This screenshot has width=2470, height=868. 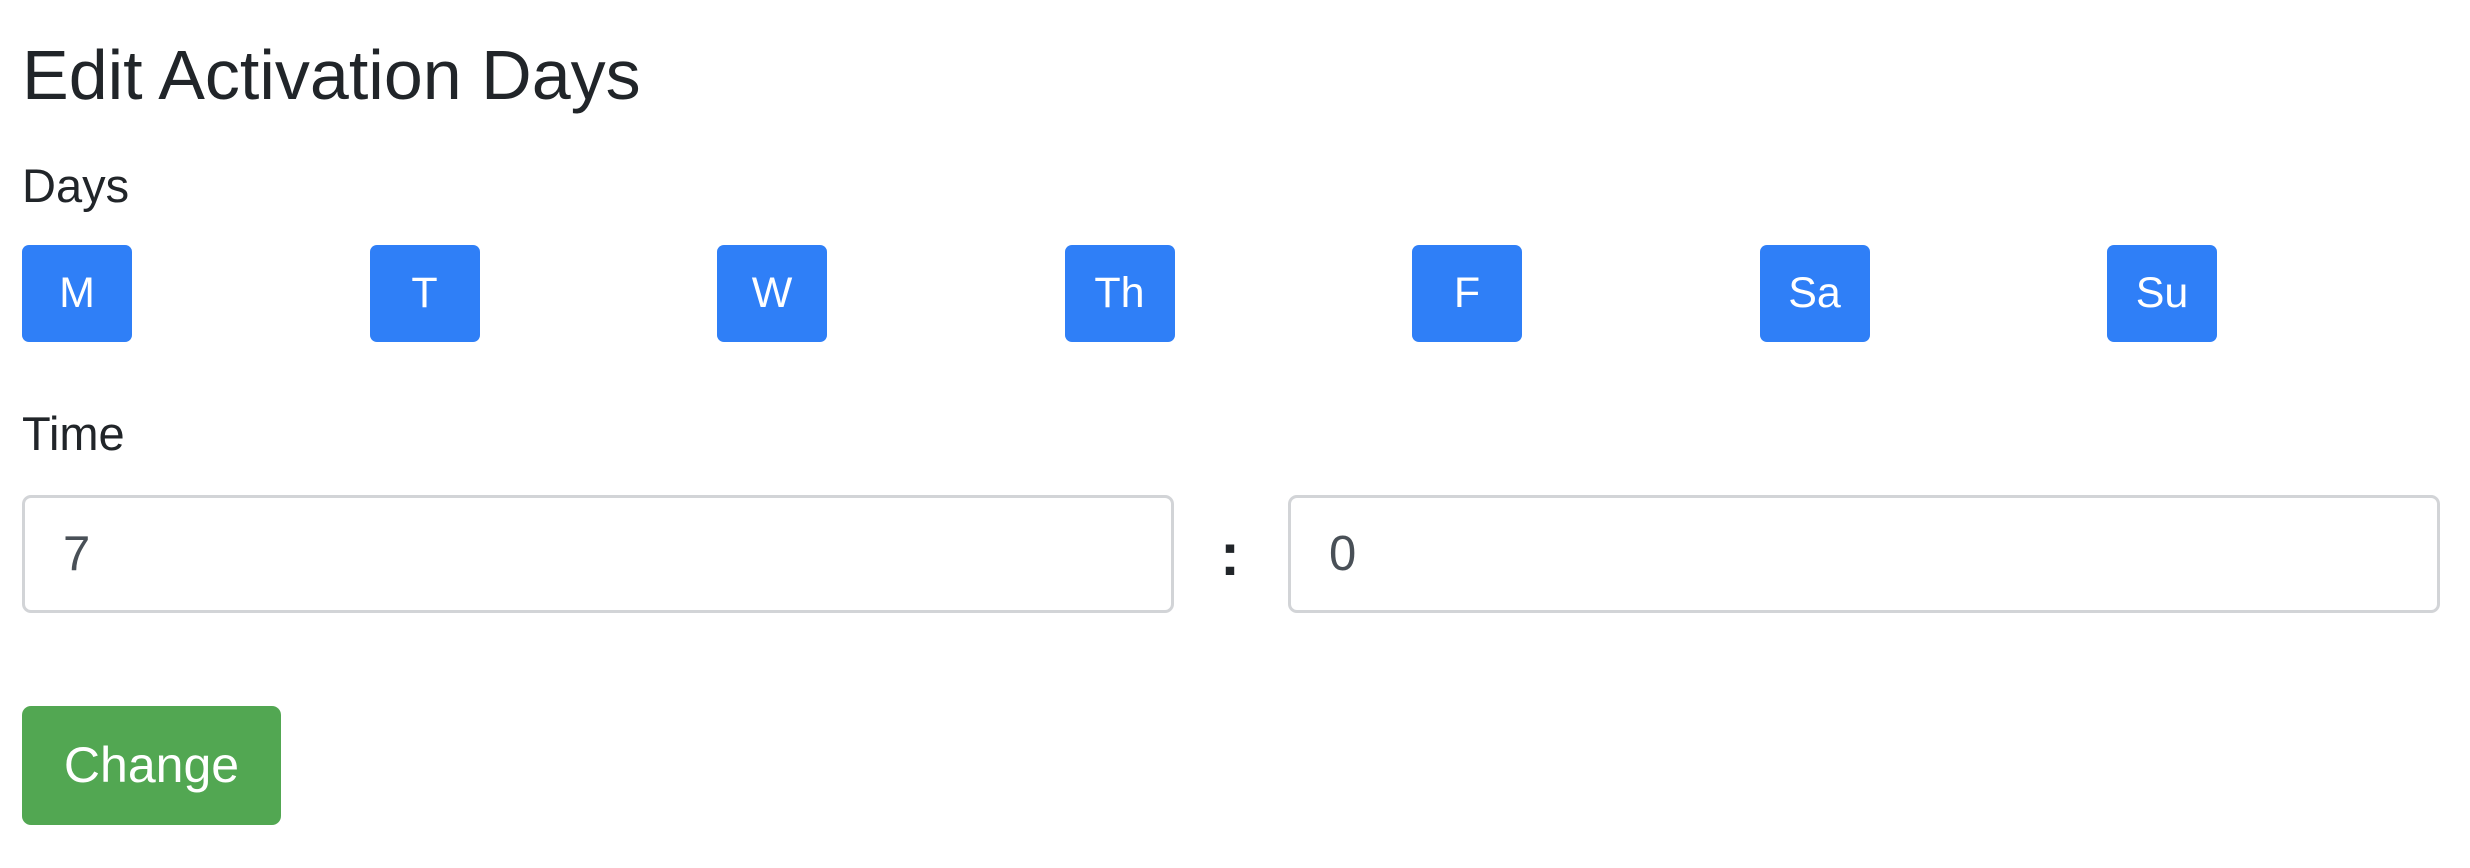 What do you see at coordinates (1864, 554) in the screenshot?
I see `minute-input` at bounding box center [1864, 554].